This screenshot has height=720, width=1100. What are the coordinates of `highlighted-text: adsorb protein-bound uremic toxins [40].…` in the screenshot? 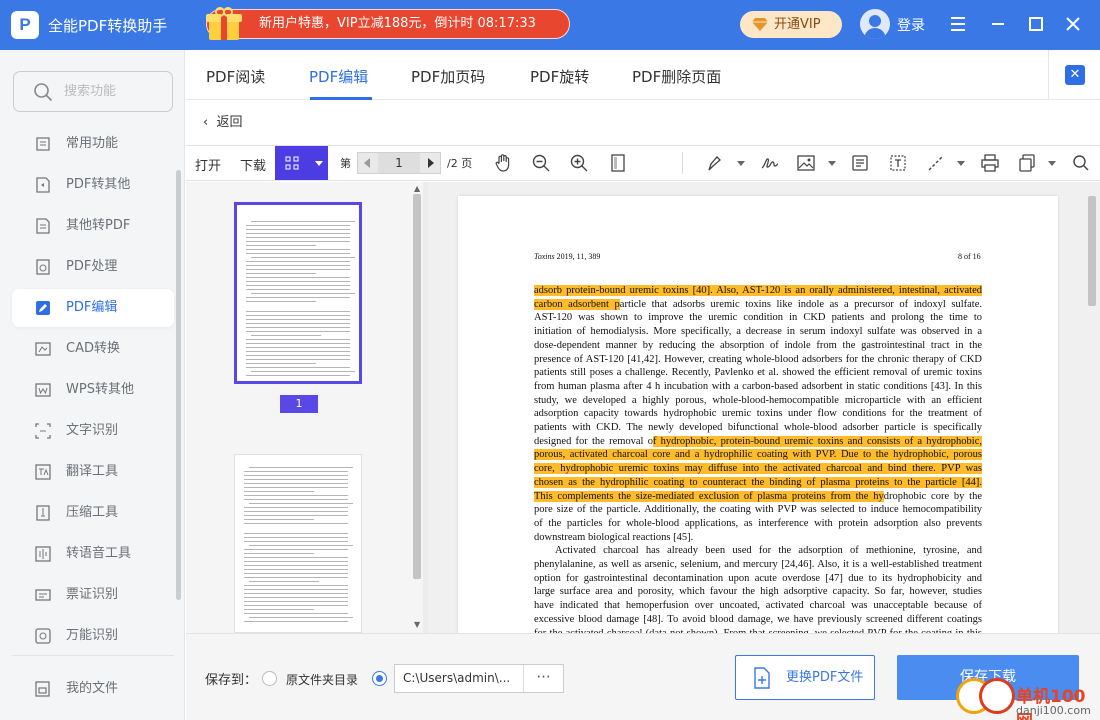 It's located at (758, 290).